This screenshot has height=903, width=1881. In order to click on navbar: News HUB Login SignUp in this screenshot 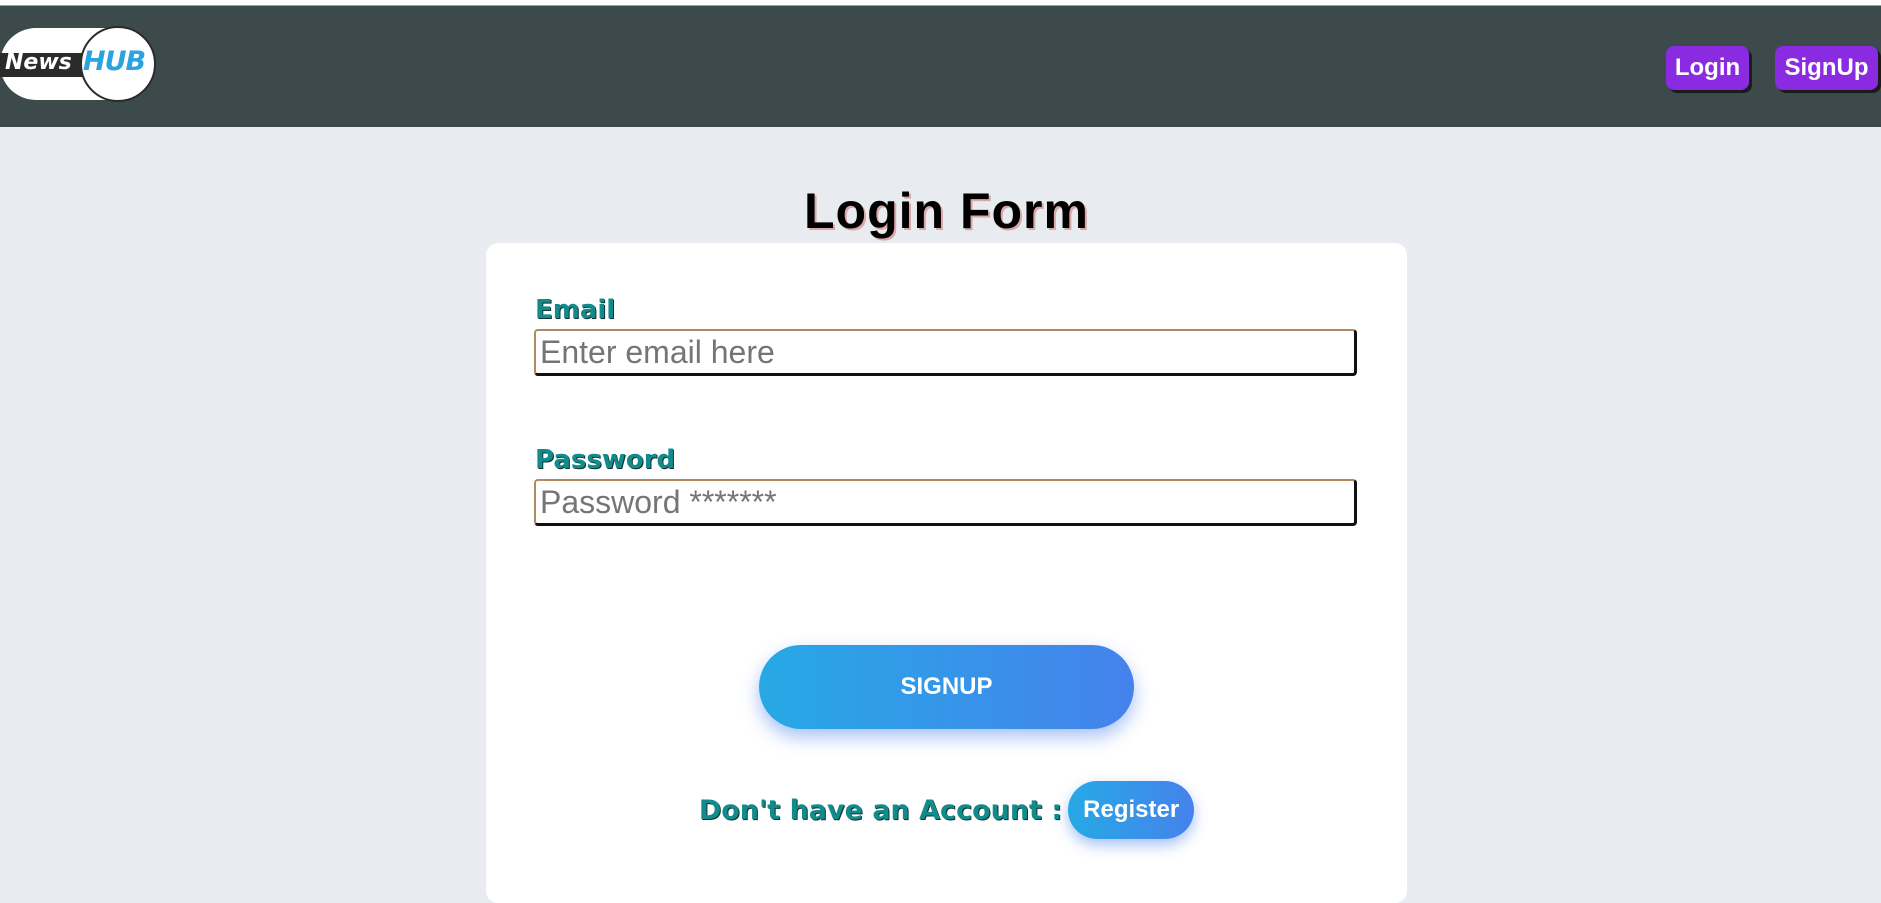, I will do `click(940, 66)`.